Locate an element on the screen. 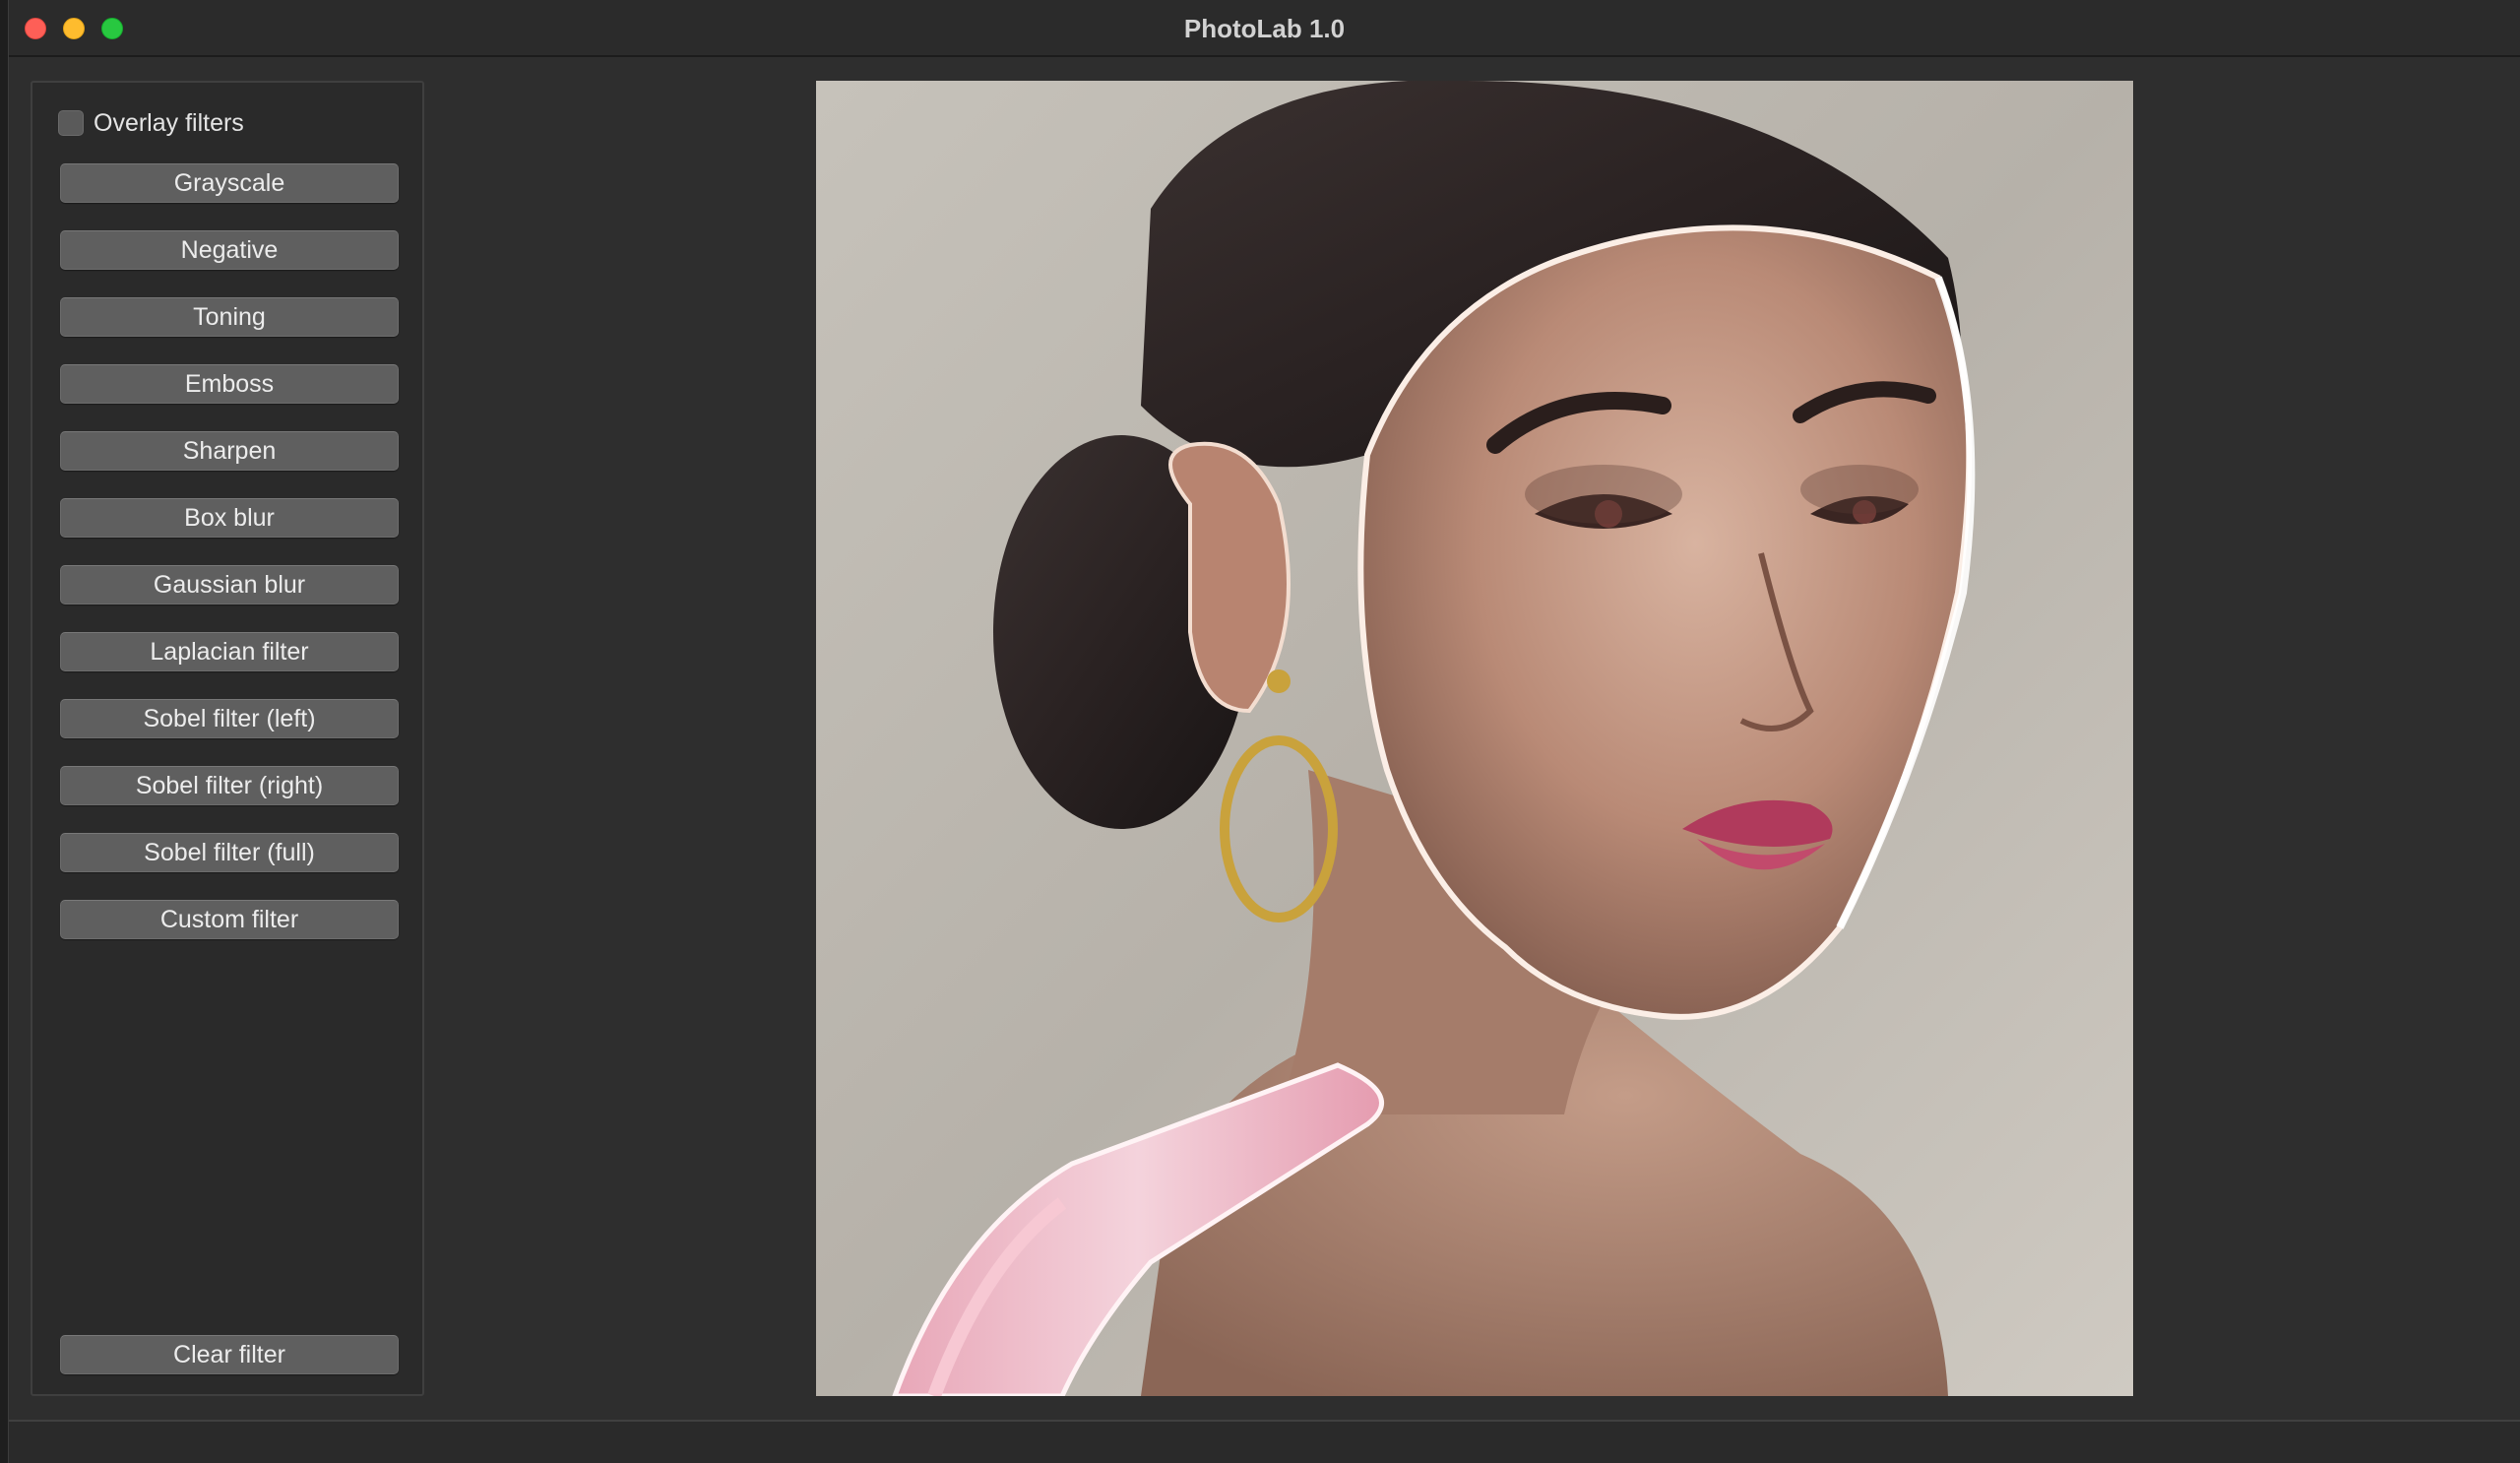 The height and width of the screenshot is (1463, 2520). grayscale-button: Grayscale is located at coordinates (229, 183).